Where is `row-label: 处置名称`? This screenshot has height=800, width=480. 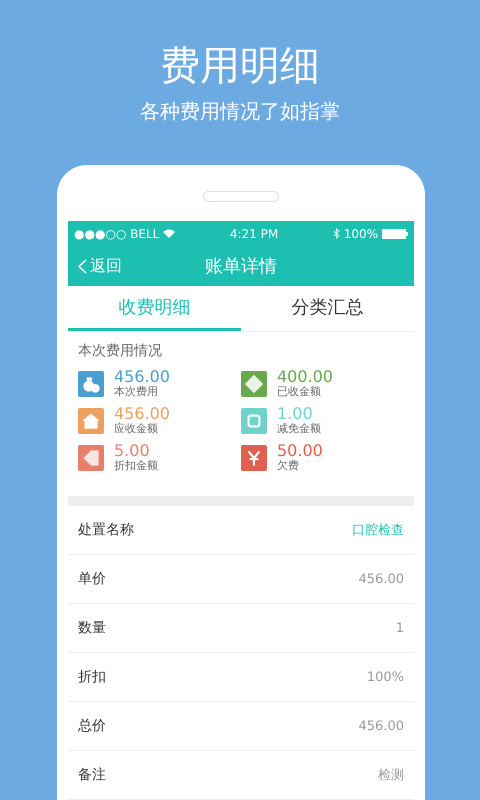 row-label: 处置名称 is located at coordinates (106, 530).